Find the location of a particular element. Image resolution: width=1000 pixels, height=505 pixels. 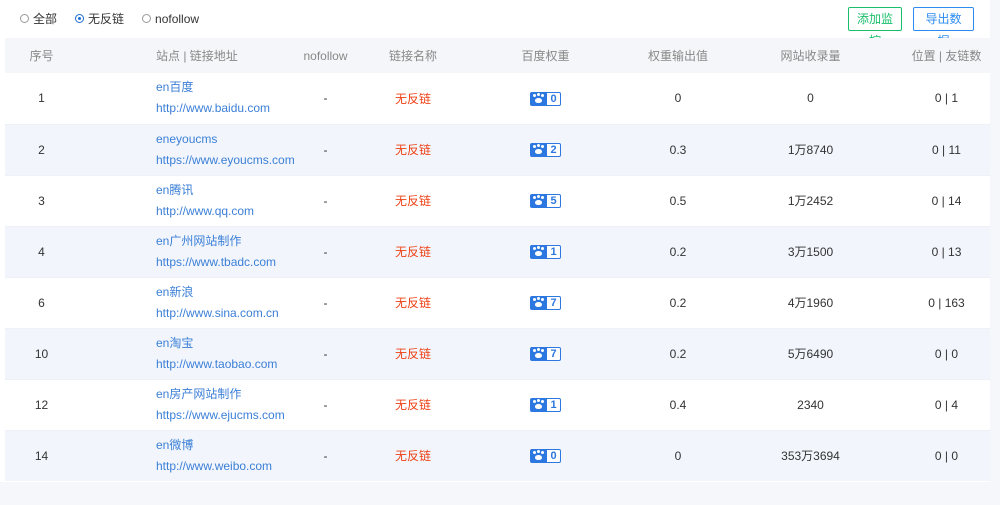

baidu-rank-value: 1 is located at coordinates (554, 404).